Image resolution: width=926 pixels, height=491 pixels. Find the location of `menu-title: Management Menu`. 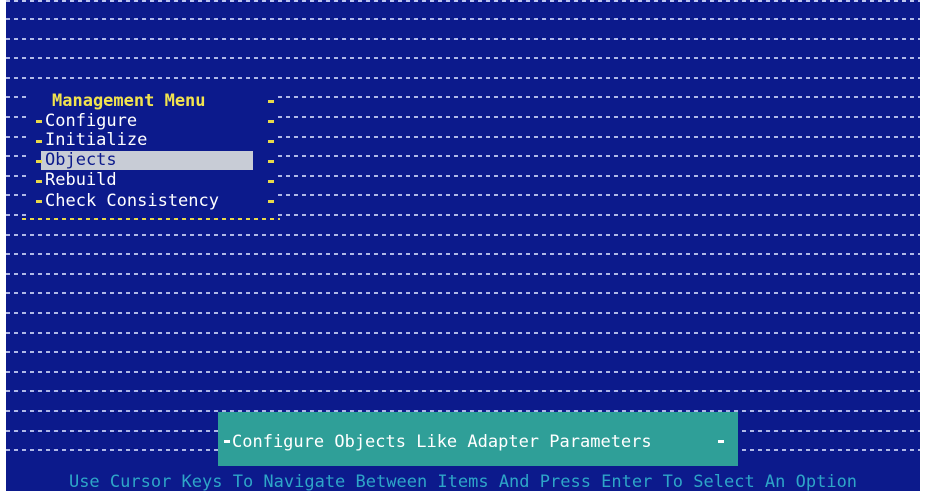

menu-title: Management Menu is located at coordinates (129, 101).